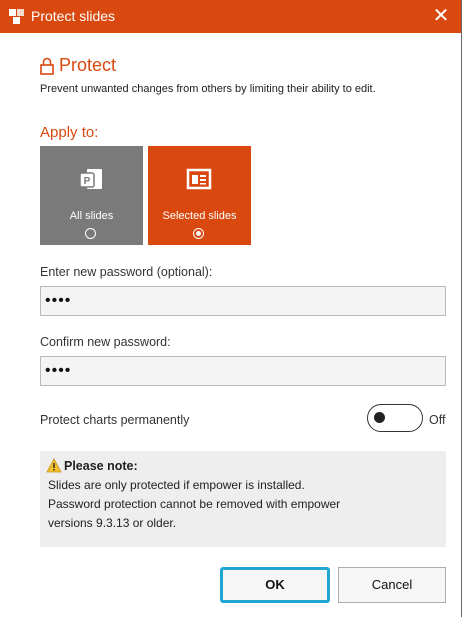  What do you see at coordinates (91, 216) in the screenshot?
I see `all-slides-label: All slides` at bounding box center [91, 216].